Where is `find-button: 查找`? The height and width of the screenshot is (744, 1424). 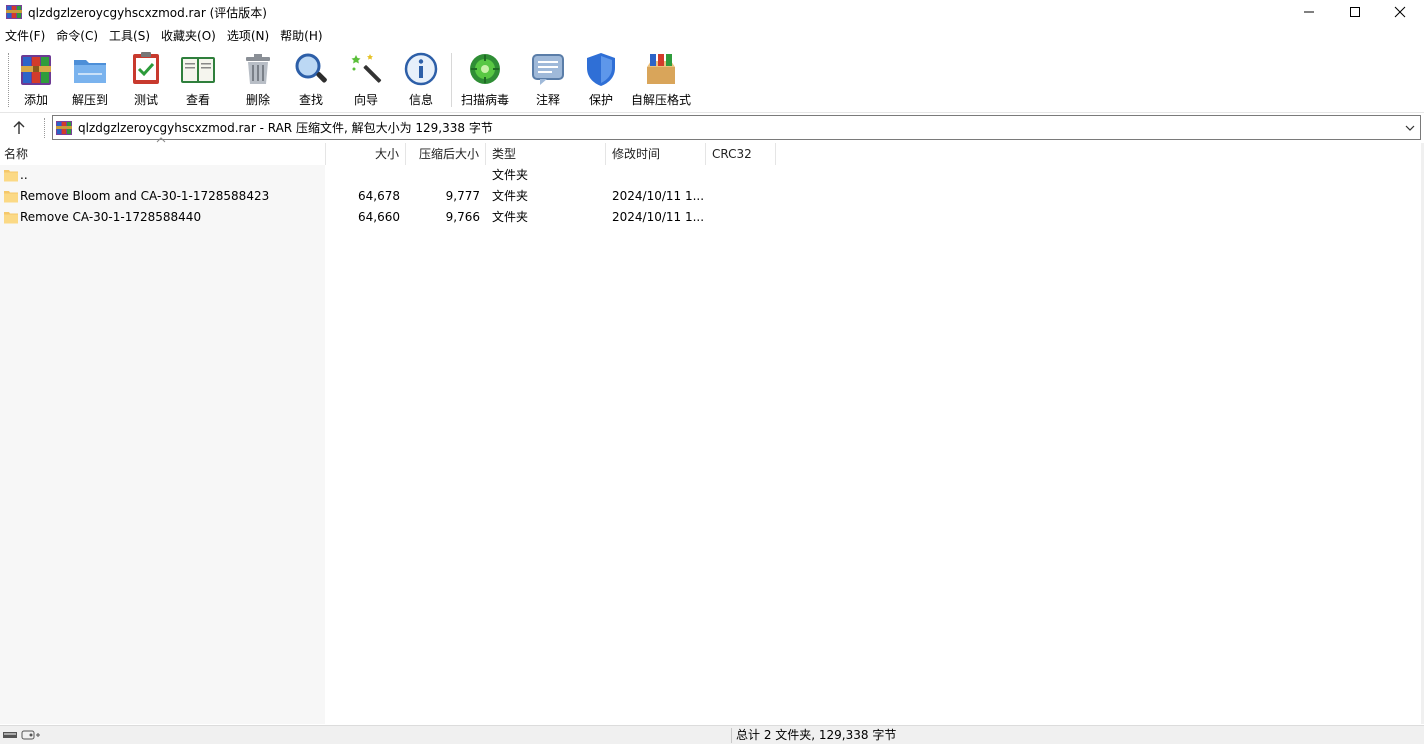 find-button: 查找 is located at coordinates (311, 80).